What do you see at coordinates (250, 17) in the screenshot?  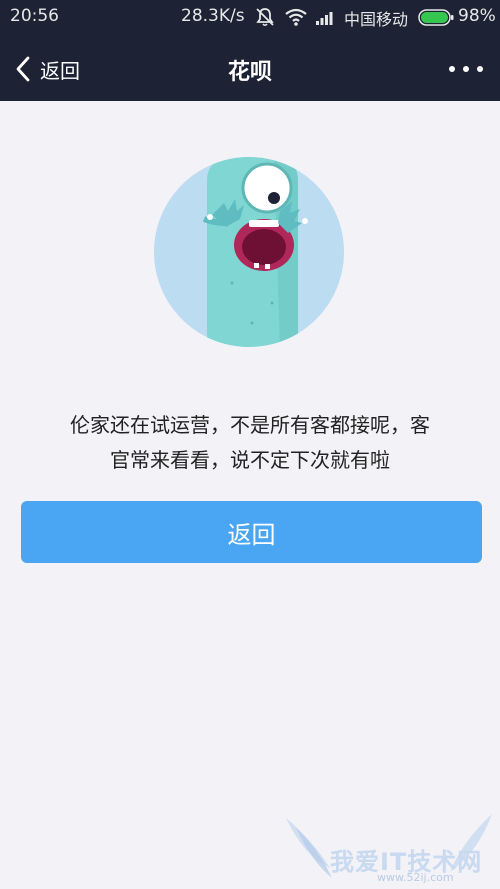 I see `status-bar: 20:56 28.3K/s 中国移动 98%` at bounding box center [250, 17].